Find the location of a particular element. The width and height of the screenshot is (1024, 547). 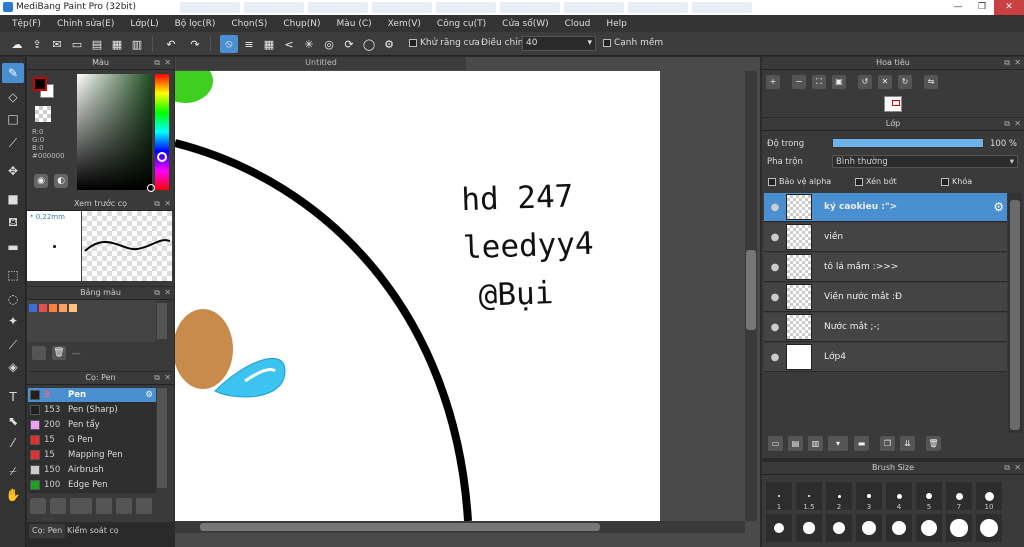

add-swatch-icon is located at coordinates (39, 353).